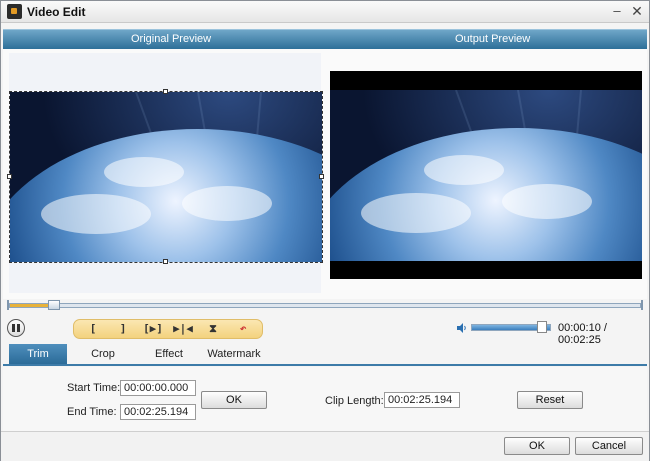 The height and width of the screenshot is (461, 650). I want to click on start-time-label: Start Time:, so click(94, 388).